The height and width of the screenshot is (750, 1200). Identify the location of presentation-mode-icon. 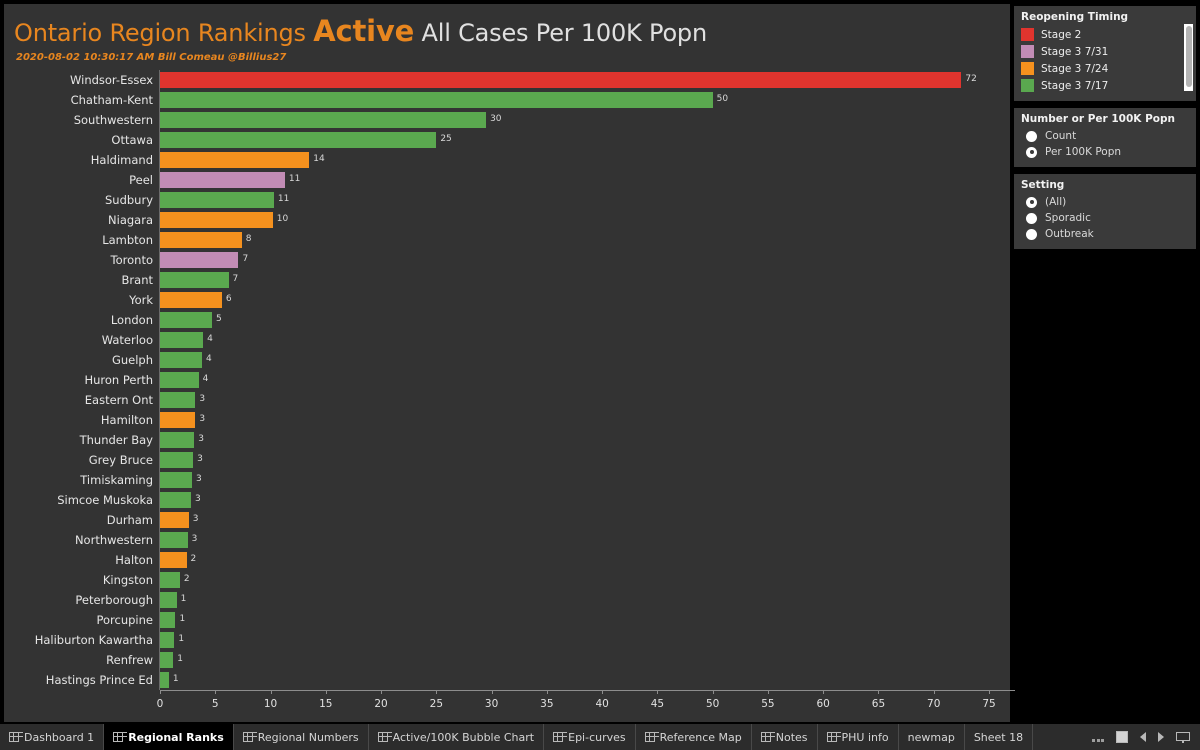
(1183, 737).